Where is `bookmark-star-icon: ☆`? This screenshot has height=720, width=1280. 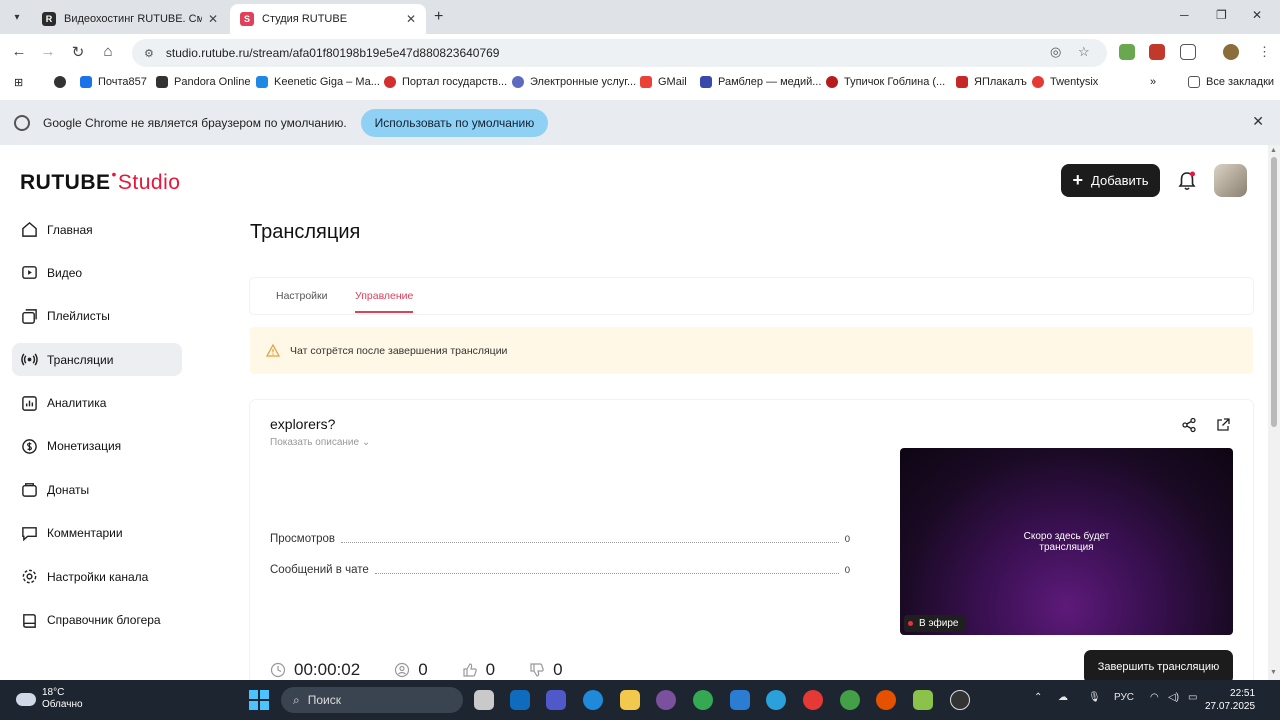 bookmark-star-icon: ☆ is located at coordinates (1084, 52).